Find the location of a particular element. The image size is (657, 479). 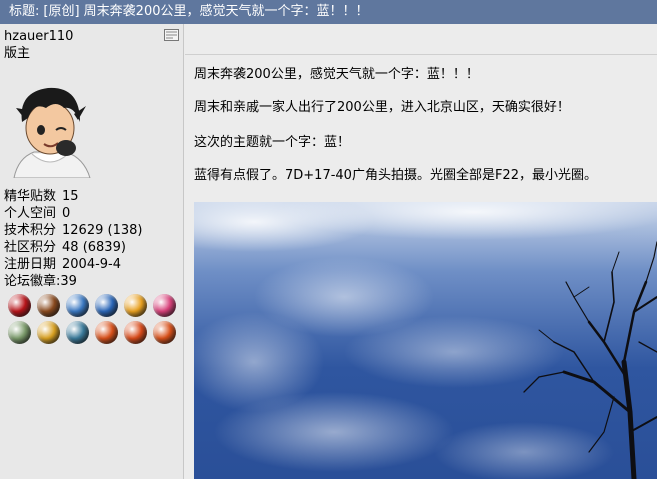

post-header-strip is located at coordinates (421, 39).